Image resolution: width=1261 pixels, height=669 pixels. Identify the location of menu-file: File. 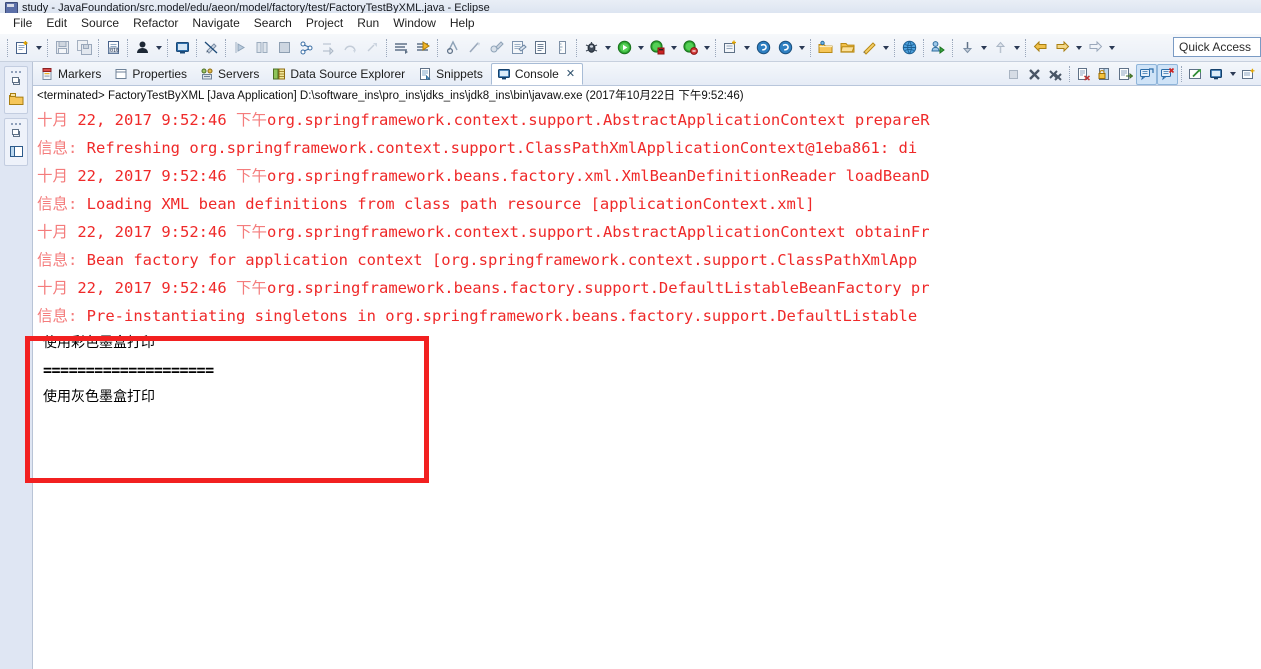
(22, 23).